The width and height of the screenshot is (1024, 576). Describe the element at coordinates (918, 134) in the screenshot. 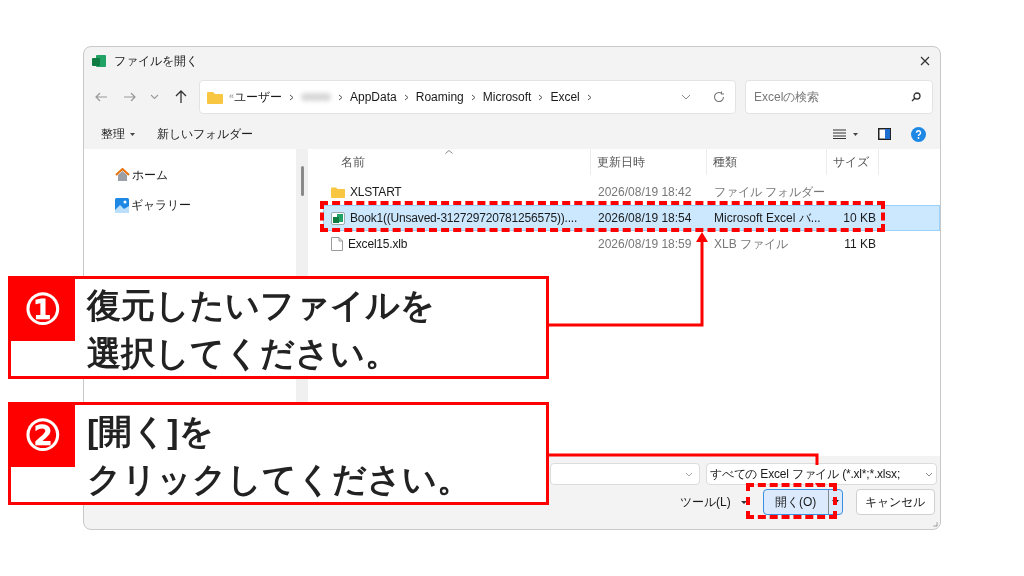

I see `help-icon` at that location.